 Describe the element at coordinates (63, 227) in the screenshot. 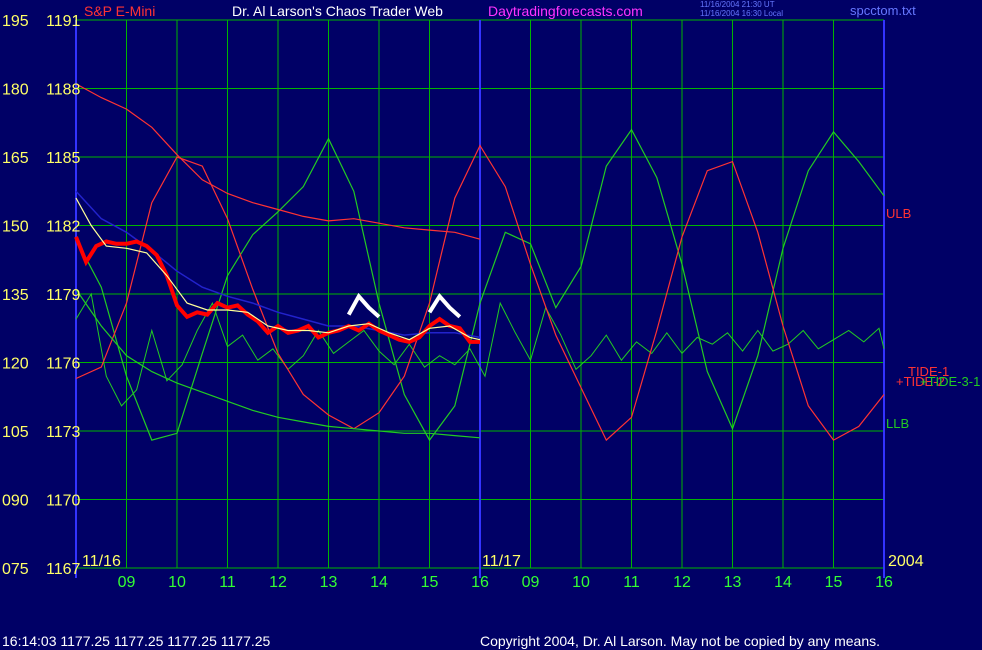

I see `y-axis-label-price: 1182` at that location.